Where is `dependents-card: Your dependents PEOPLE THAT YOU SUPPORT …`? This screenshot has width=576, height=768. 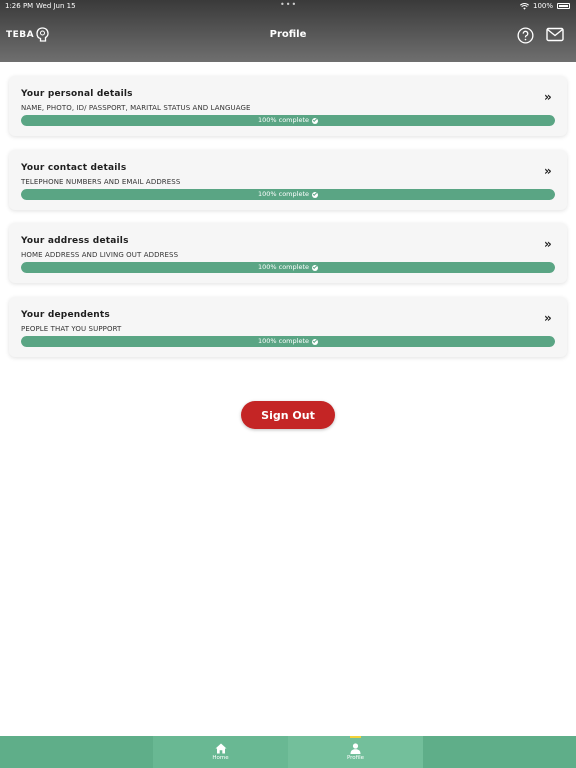
dependents-card: Your dependents PEOPLE THAT YOU SUPPORT … is located at coordinates (288, 327).